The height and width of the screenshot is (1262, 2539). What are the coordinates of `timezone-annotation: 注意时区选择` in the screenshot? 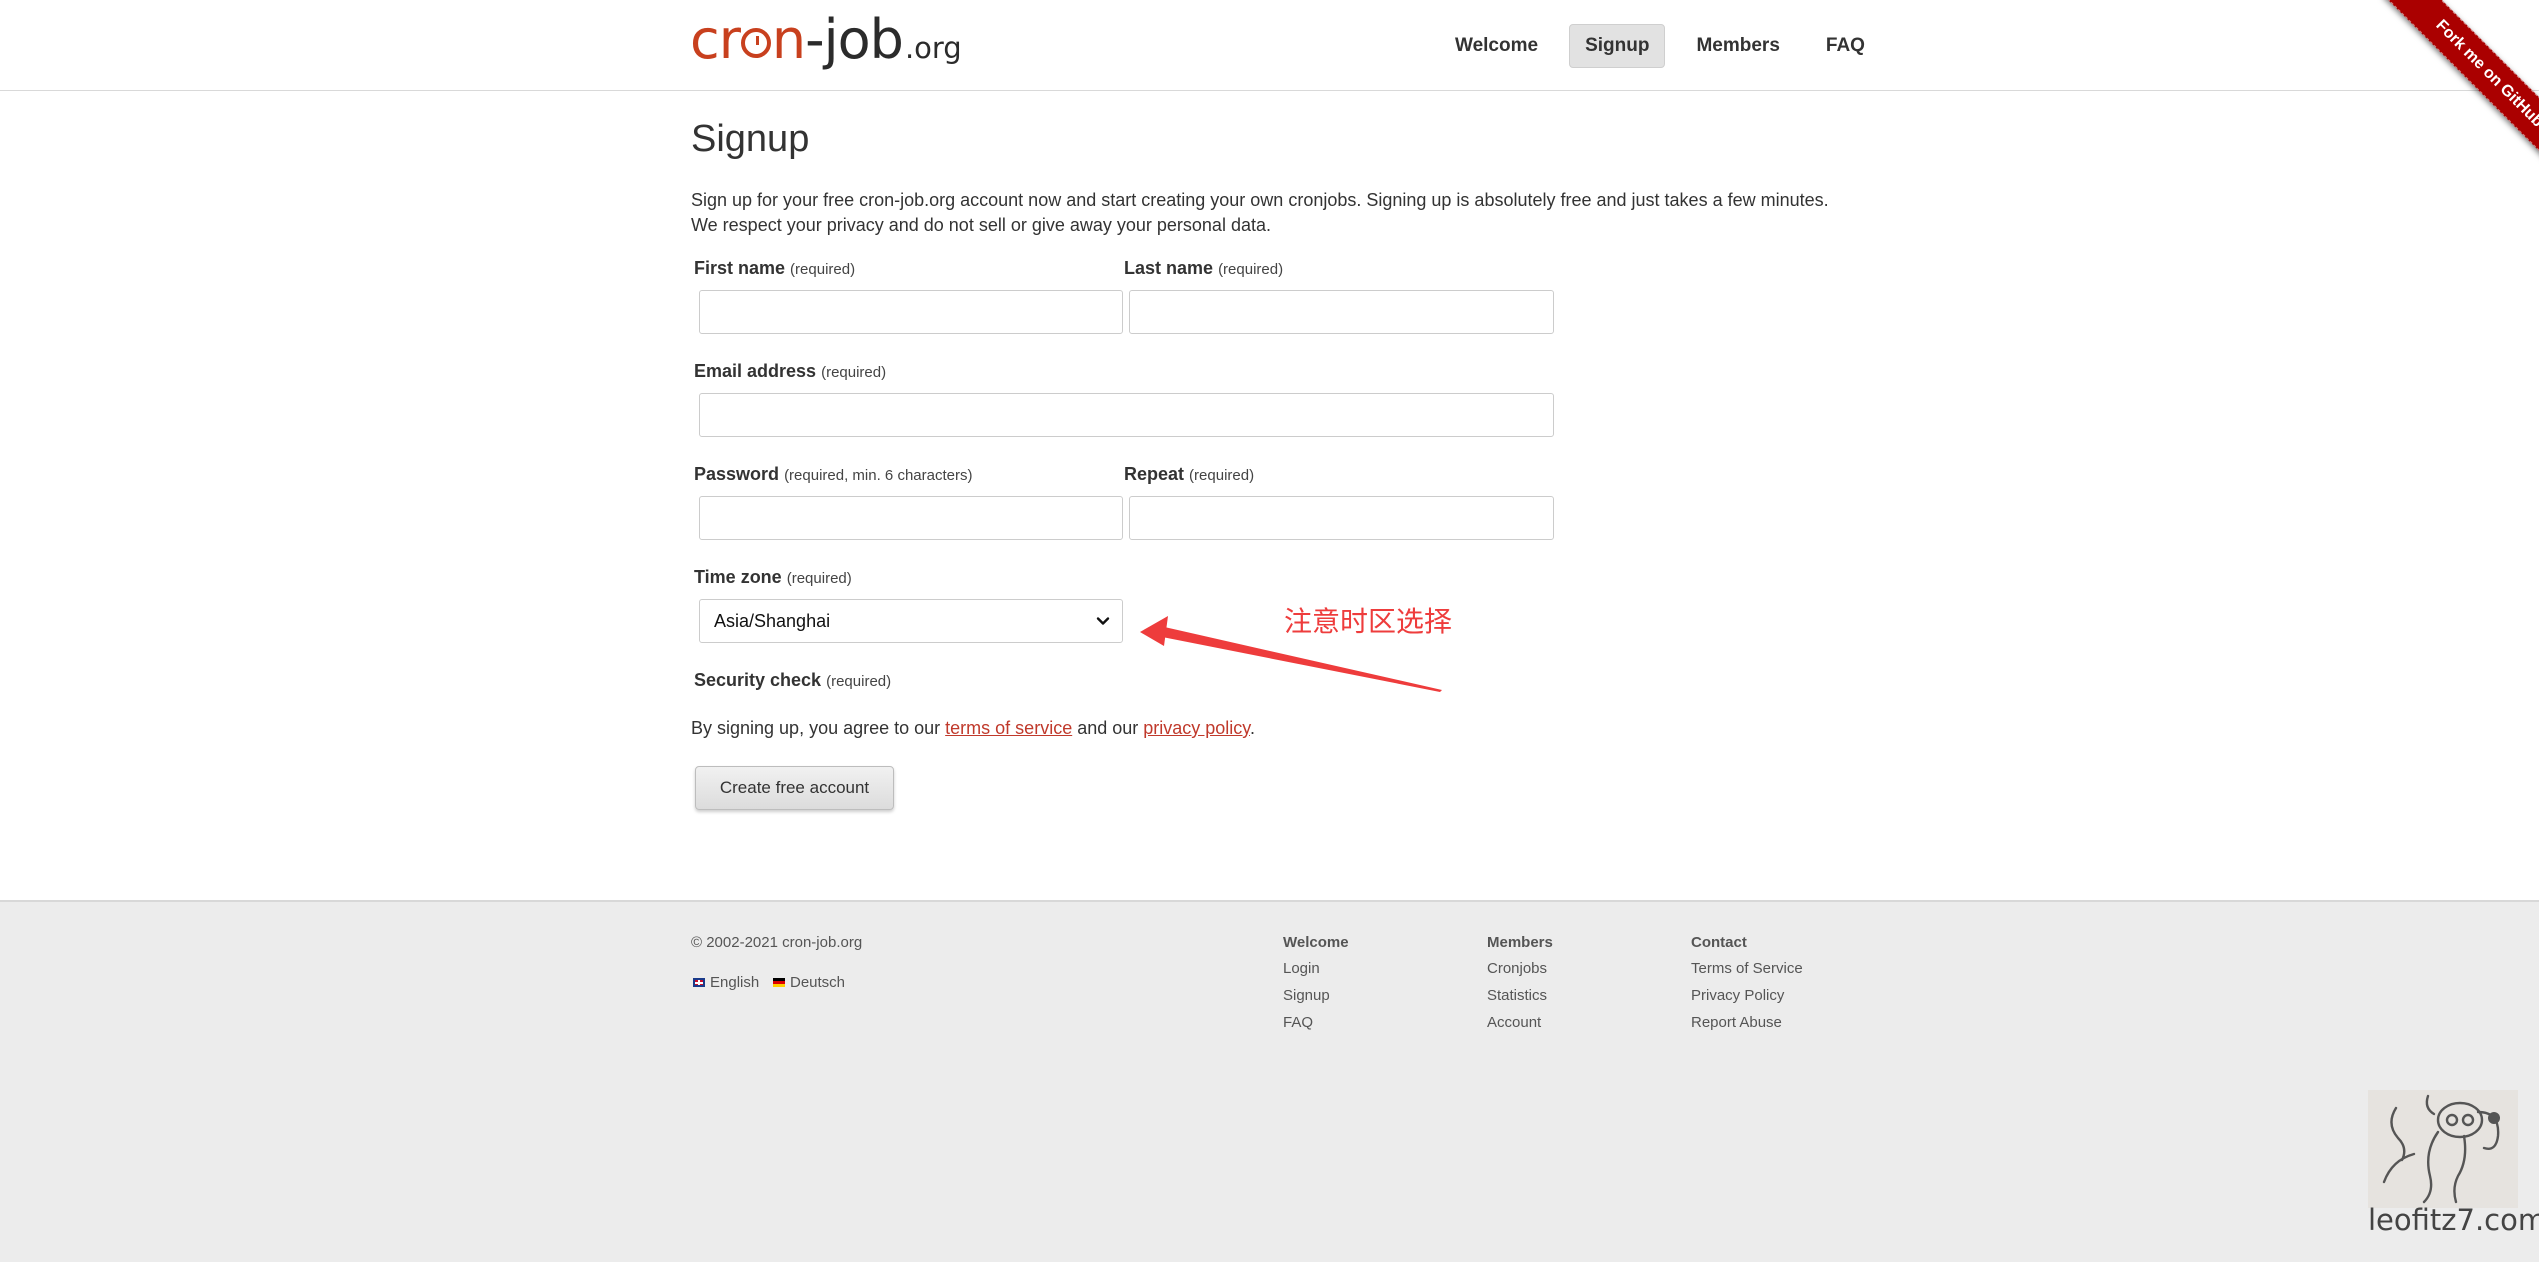 It's located at (1368, 621).